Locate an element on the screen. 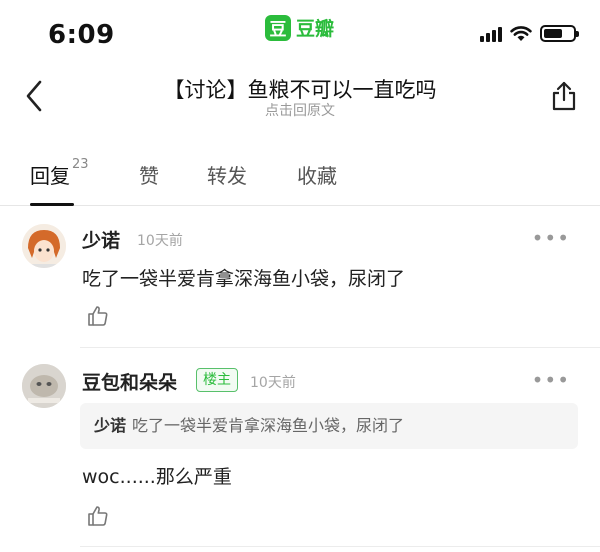  share-button is located at coordinates (564, 96).